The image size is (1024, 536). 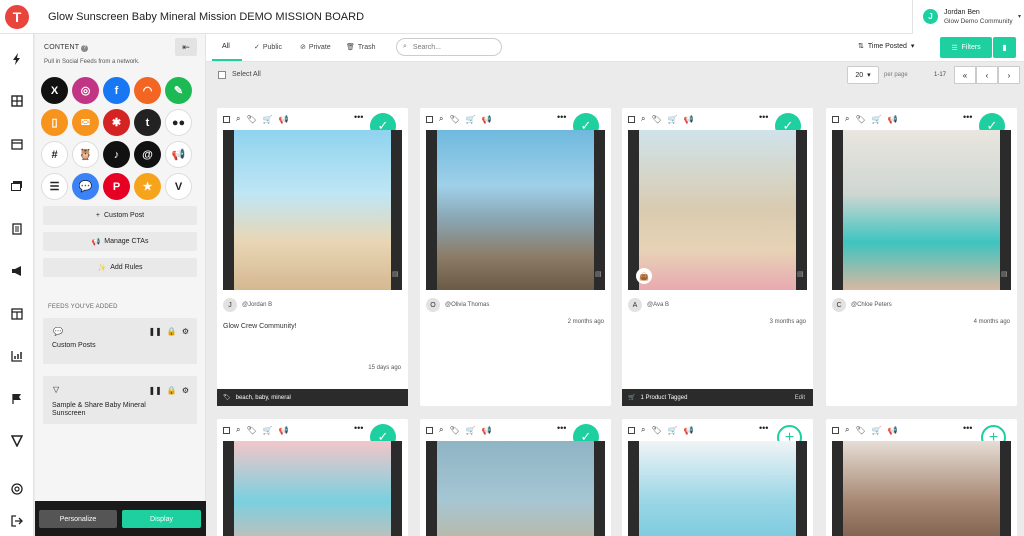 What do you see at coordinates (147, 186) in the screenshot?
I see `network-star-button: ★` at bounding box center [147, 186].